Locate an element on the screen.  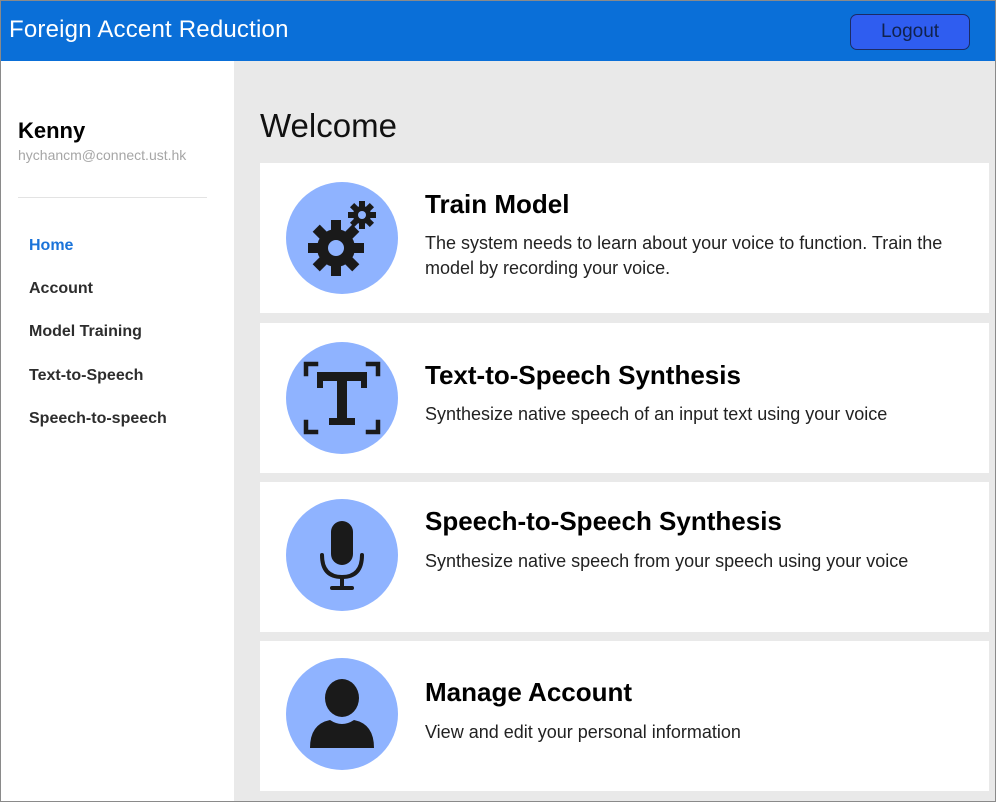
microphone-icon is located at coordinates (342, 555).